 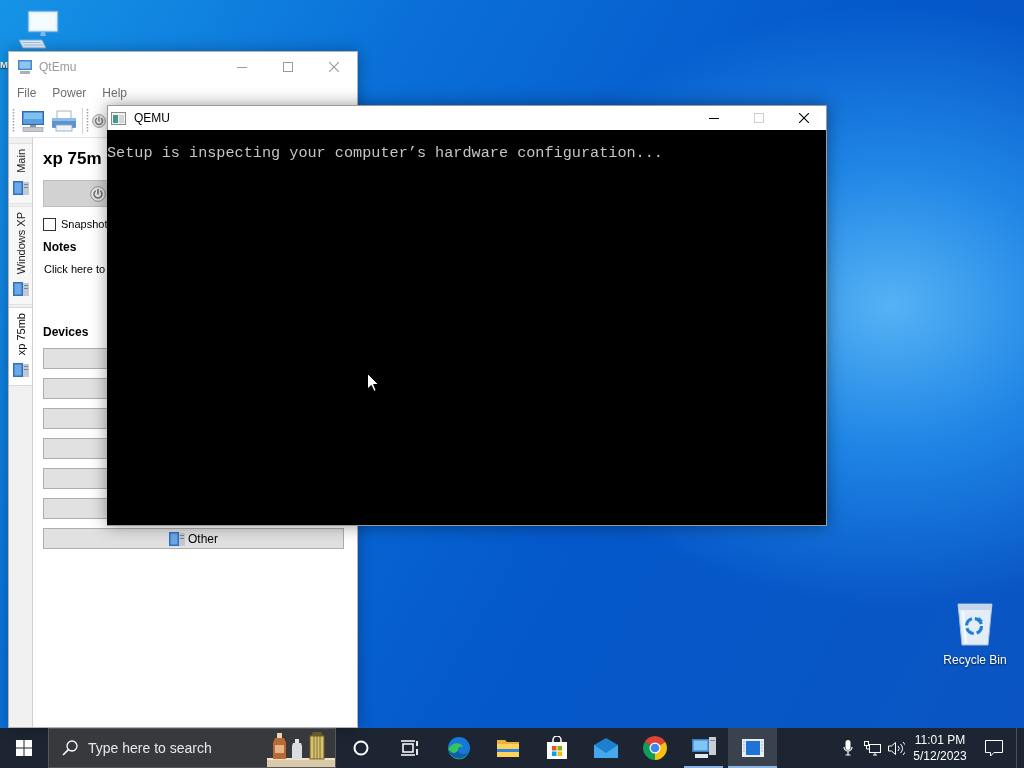 I want to click on side-tab: xp 75mb, so click(x=20, y=347).